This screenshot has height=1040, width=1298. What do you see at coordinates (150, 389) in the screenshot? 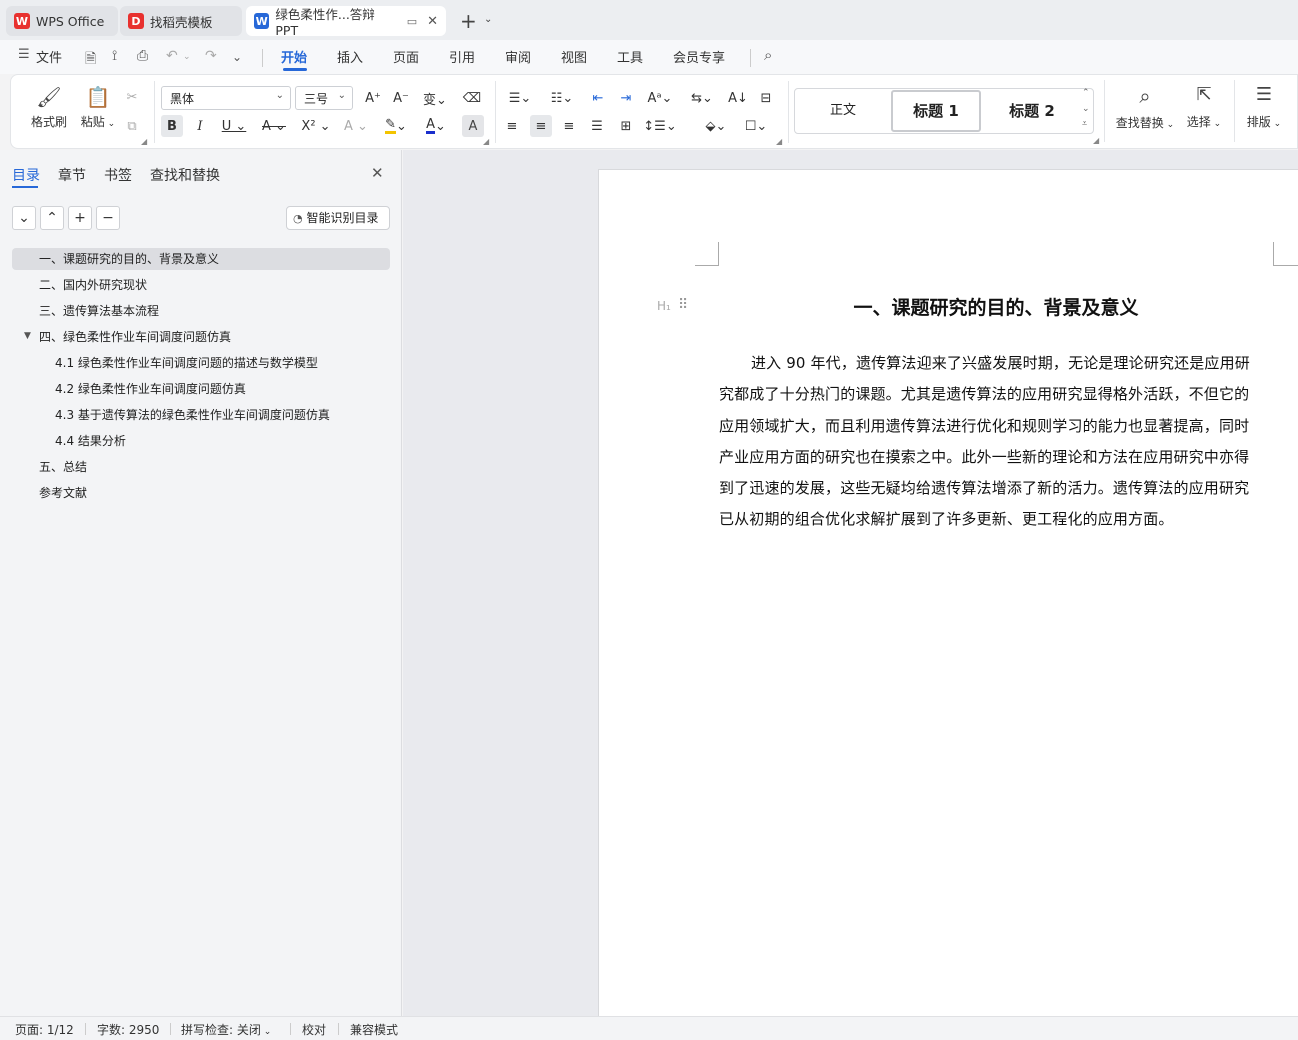
I see `toc-item: 4.2 绿色柔性作业车间调度问题仿真` at bounding box center [150, 389].